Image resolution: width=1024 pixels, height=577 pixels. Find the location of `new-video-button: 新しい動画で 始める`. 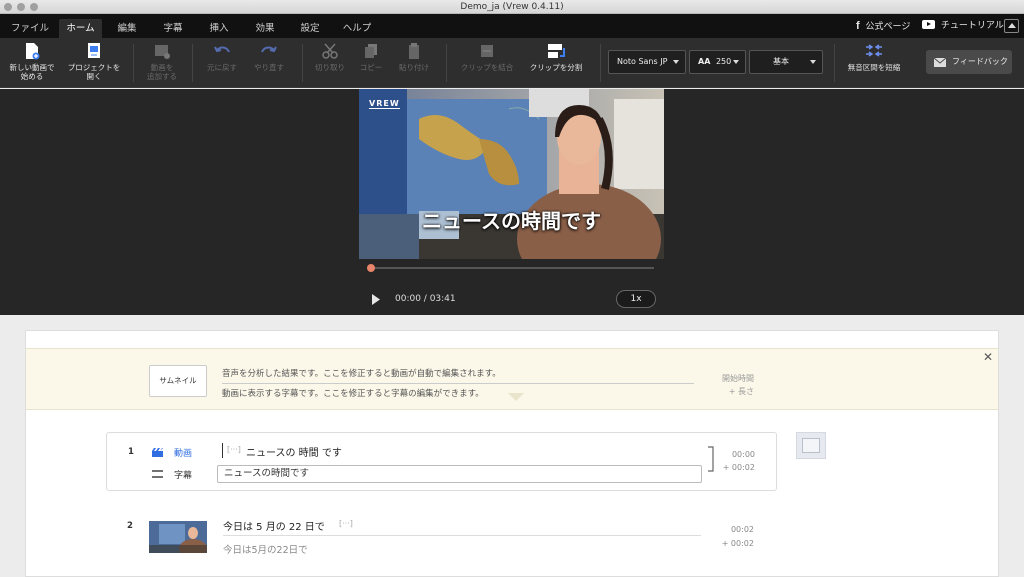

new-video-button: 新しい動画で 始める is located at coordinates (32, 61).